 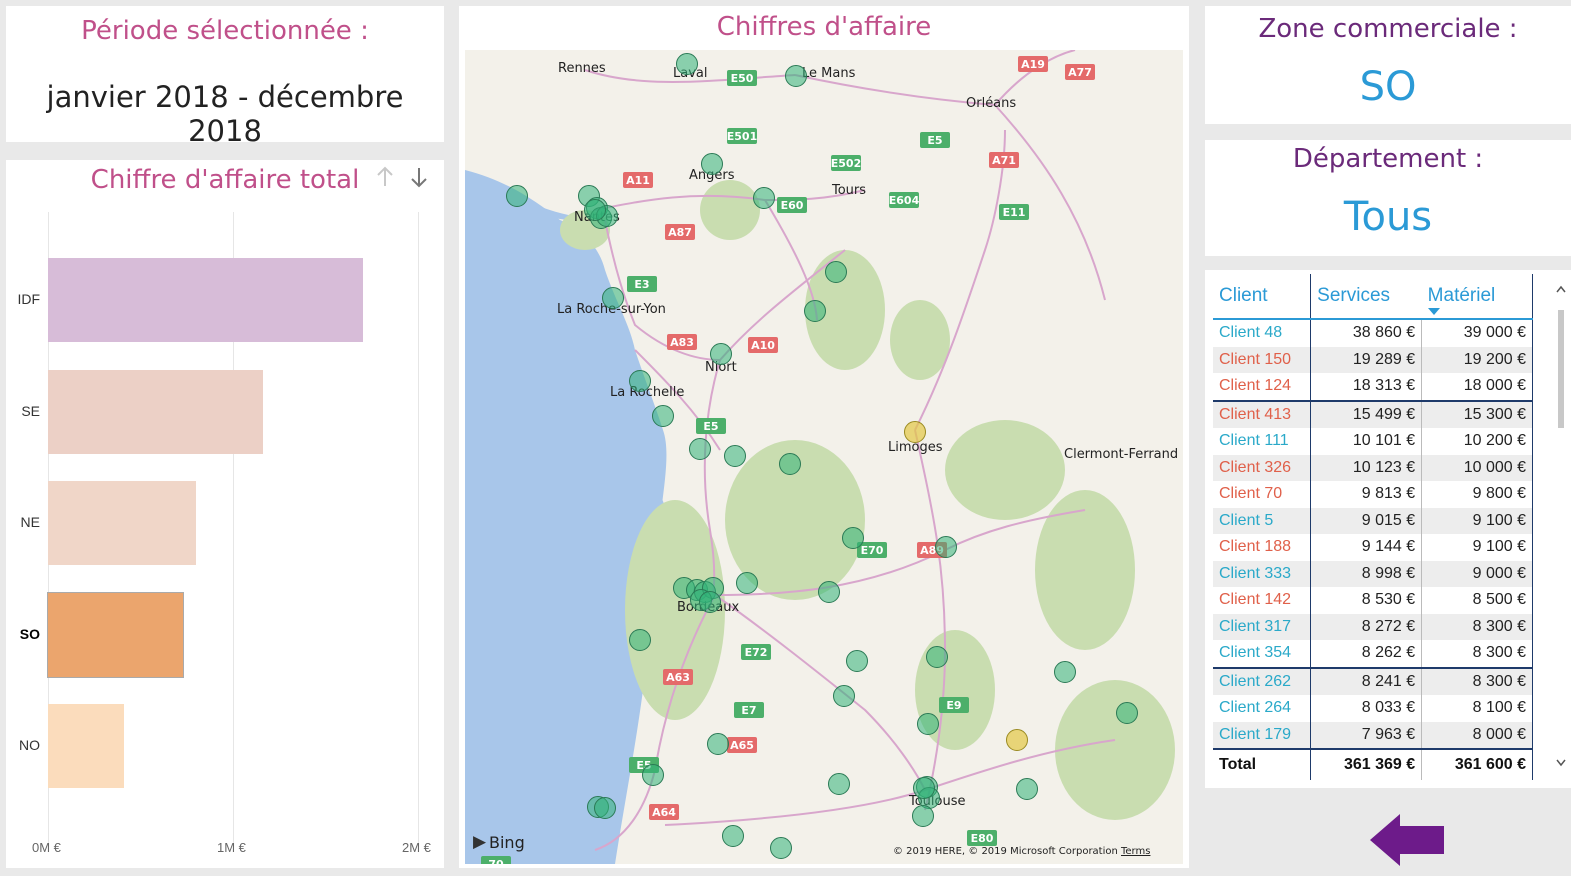 I want to click on zone-panel: Zone commerciale : SO, so click(x=1388, y=65).